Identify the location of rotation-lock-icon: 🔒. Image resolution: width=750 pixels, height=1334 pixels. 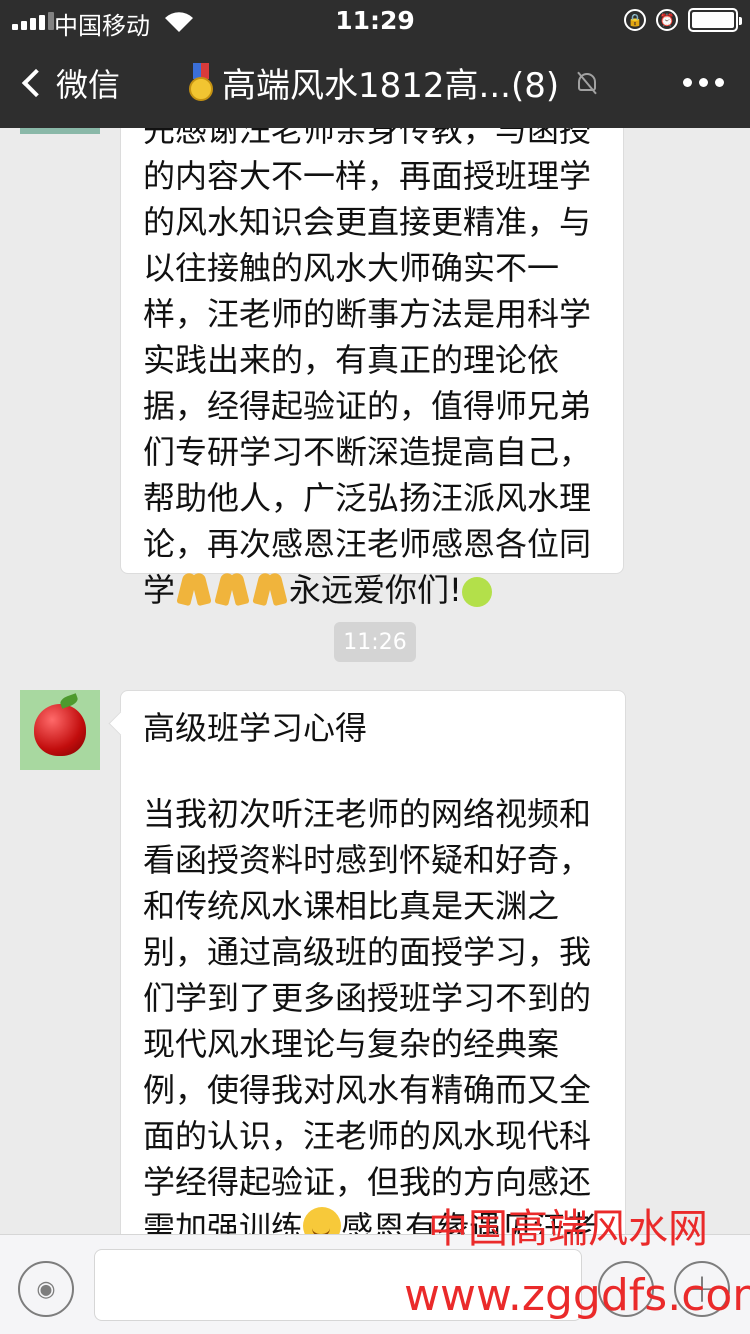
(635, 20).